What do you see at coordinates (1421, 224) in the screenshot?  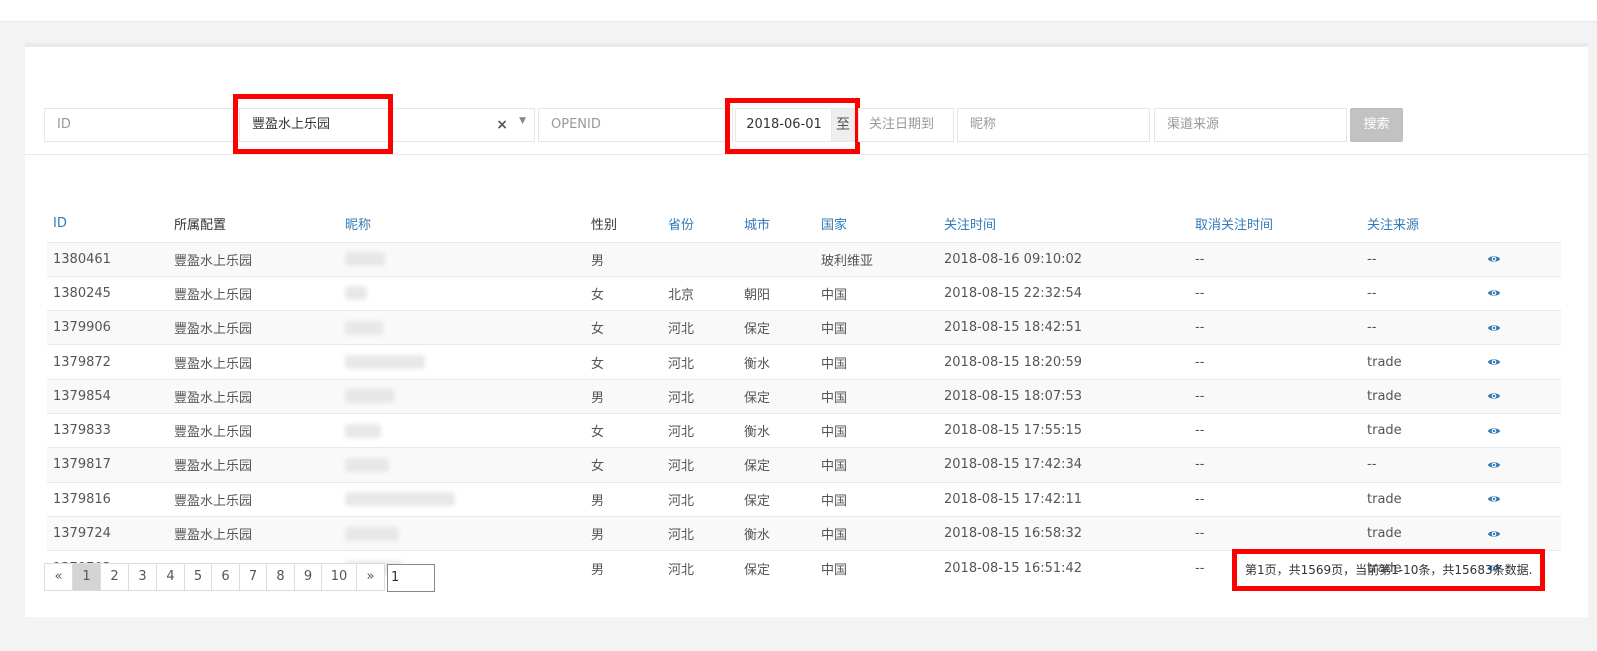 I see `col-source: 关注来源` at bounding box center [1421, 224].